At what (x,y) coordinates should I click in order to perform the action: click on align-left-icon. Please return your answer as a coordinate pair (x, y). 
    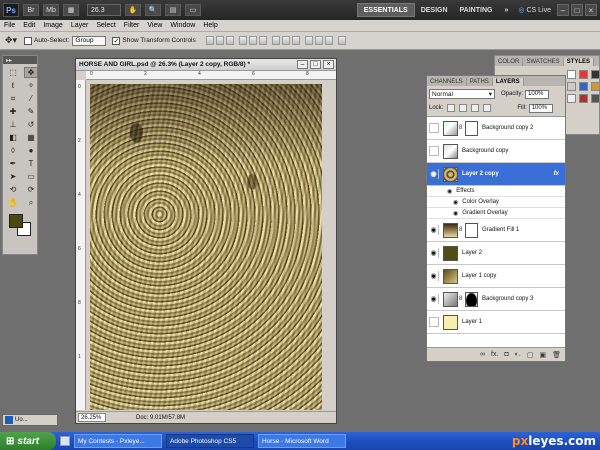
    Looking at the image, I should click on (242, 40).